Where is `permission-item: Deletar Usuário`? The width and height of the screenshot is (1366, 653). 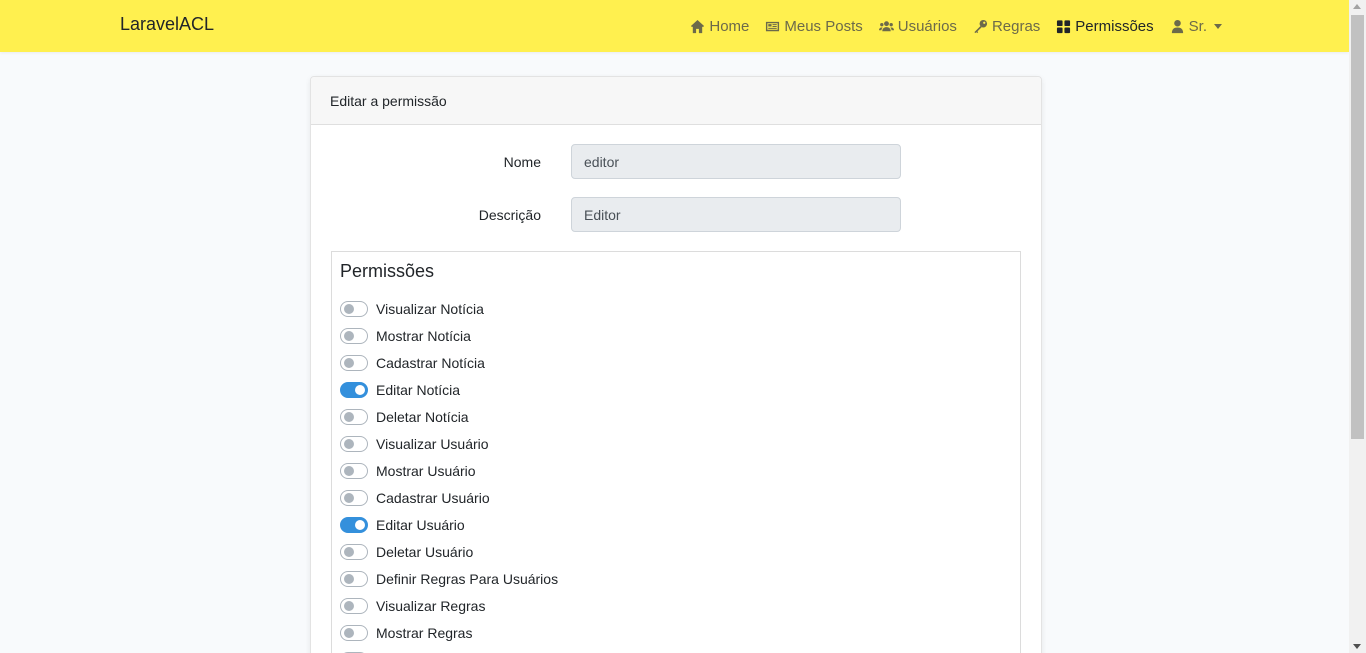
permission-item: Deletar Usuário is located at coordinates (449, 551).